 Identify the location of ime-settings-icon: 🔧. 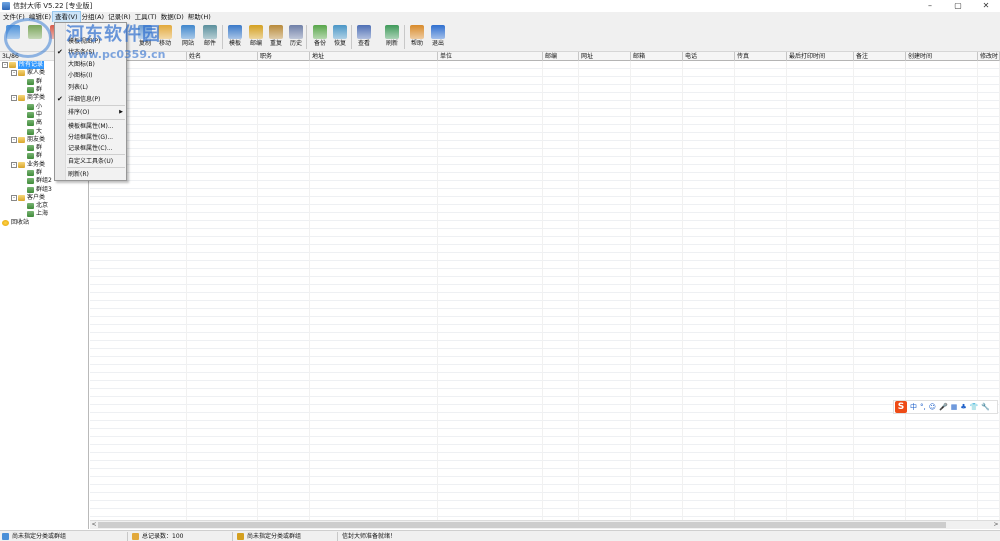
(985, 407).